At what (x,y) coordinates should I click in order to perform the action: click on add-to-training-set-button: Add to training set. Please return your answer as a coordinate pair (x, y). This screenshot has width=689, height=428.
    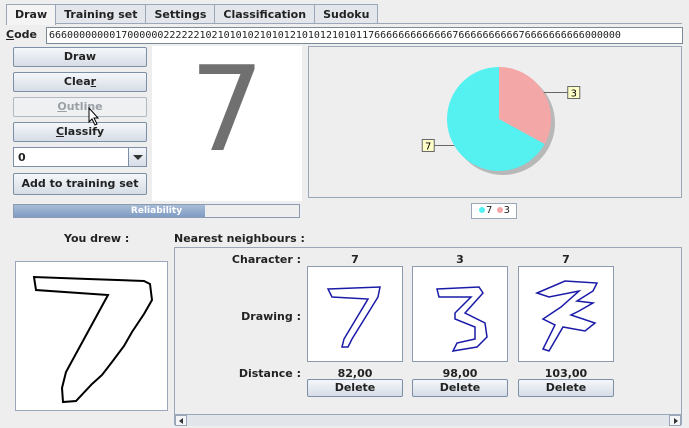
    Looking at the image, I should click on (80, 184).